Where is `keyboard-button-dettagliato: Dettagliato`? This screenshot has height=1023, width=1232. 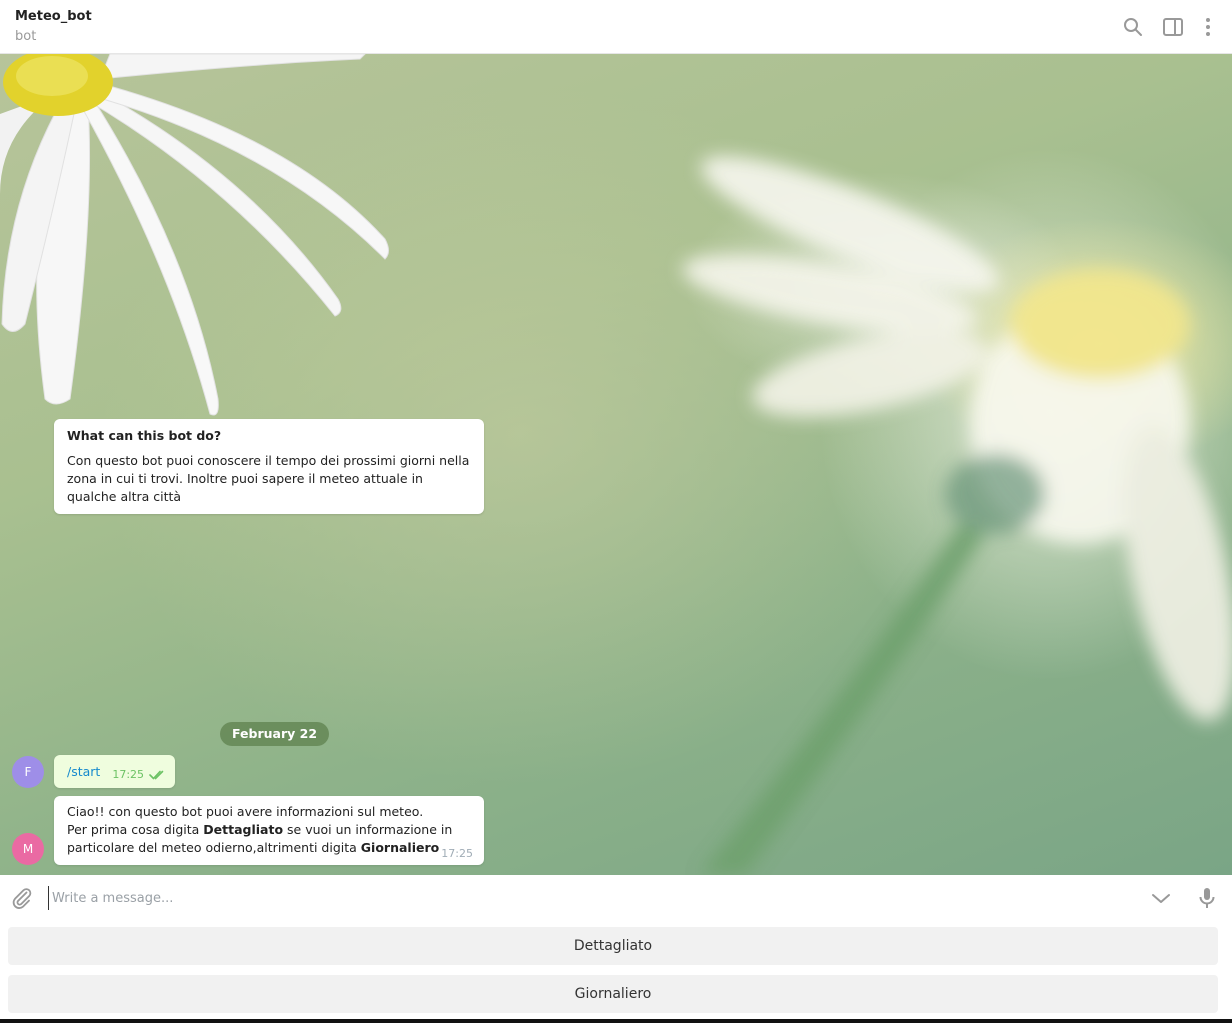
keyboard-button-dettagliato: Dettagliato is located at coordinates (613, 946).